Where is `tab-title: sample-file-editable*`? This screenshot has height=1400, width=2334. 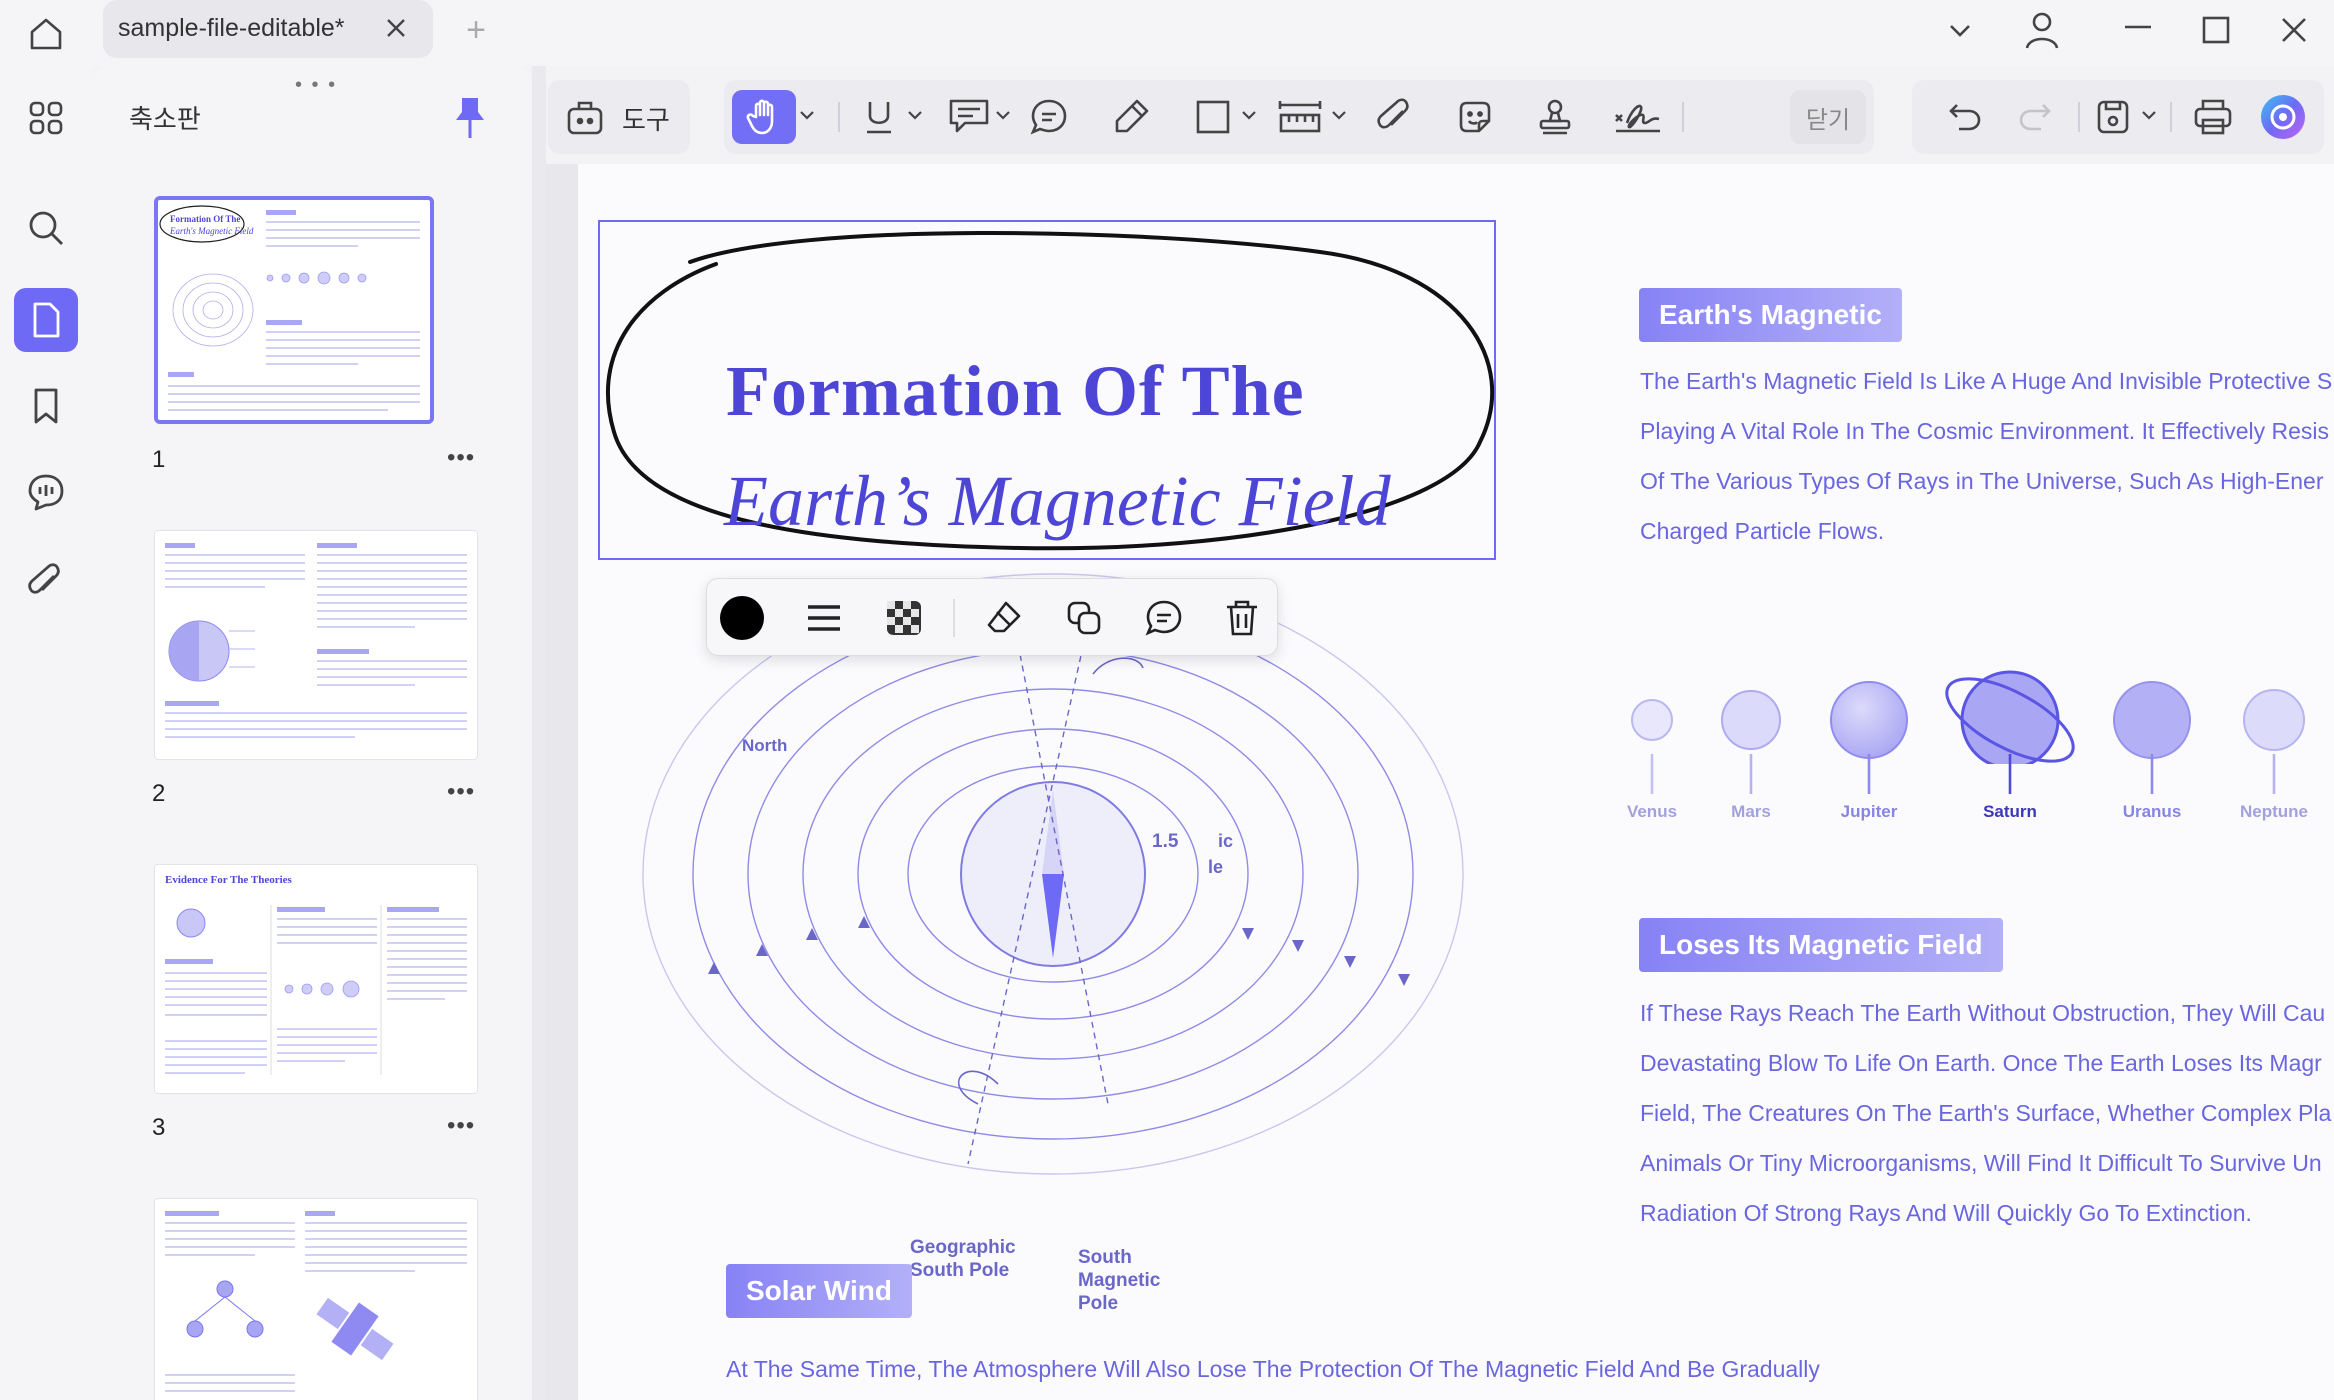 tab-title: sample-file-editable* is located at coordinates (231, 28).